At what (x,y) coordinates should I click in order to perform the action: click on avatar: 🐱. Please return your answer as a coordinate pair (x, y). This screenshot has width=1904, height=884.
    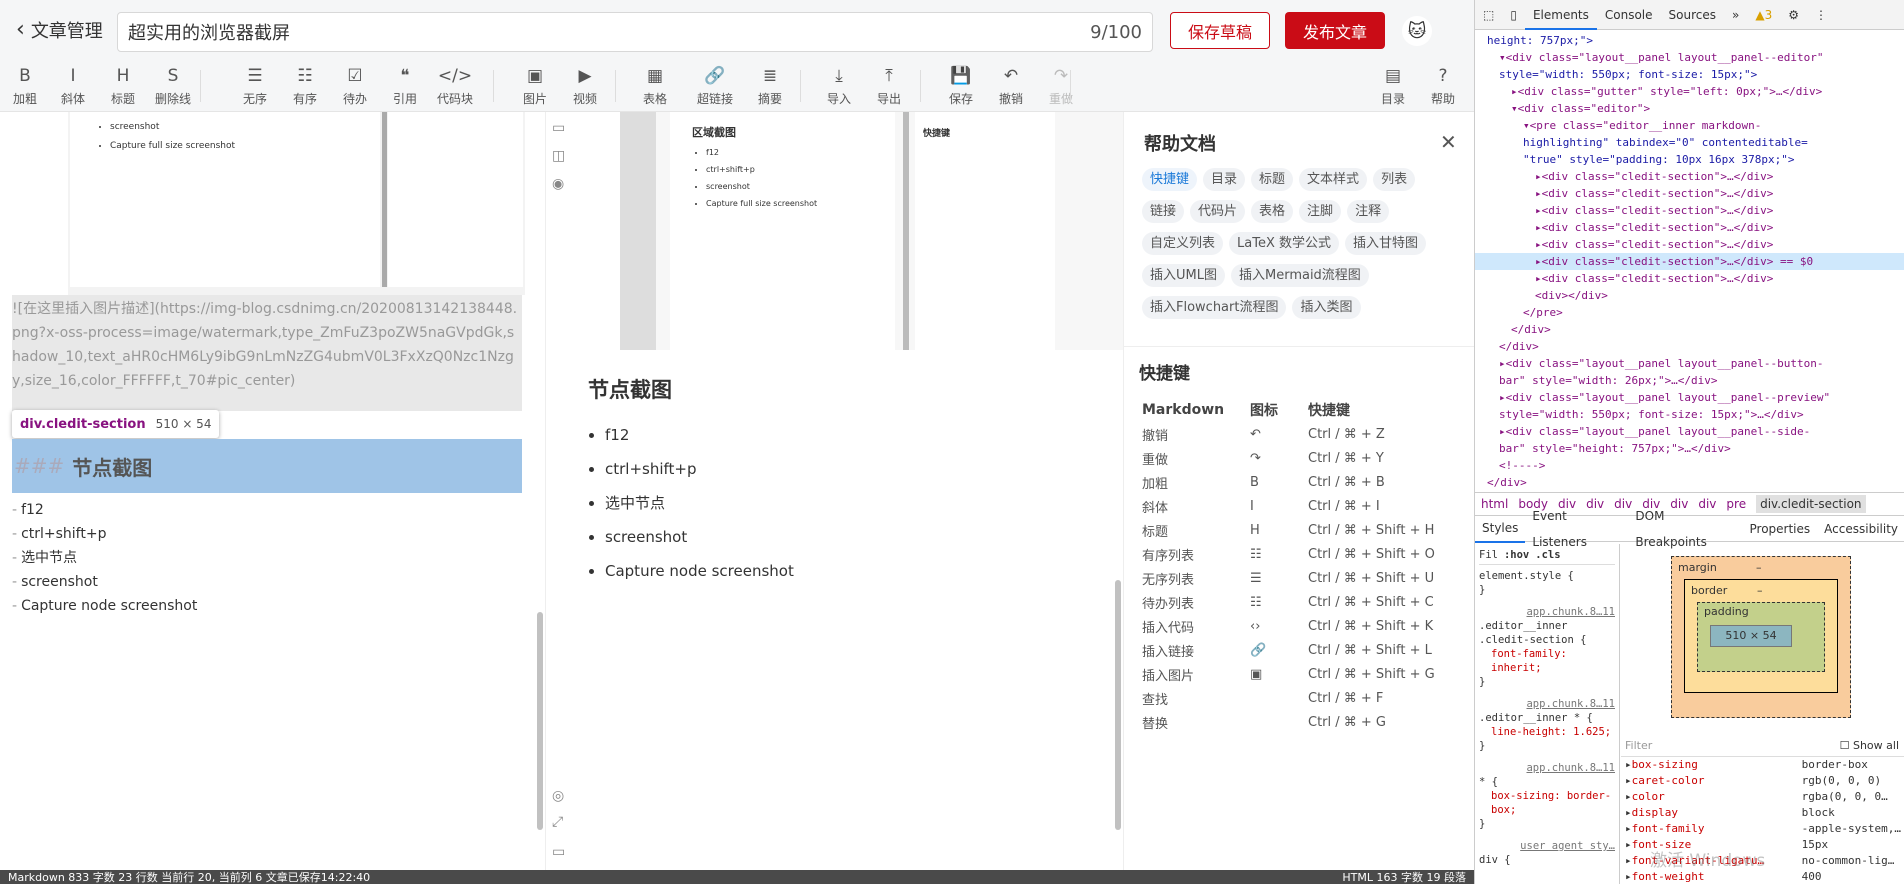
    Looking at the image, I should click on (1417, 31).